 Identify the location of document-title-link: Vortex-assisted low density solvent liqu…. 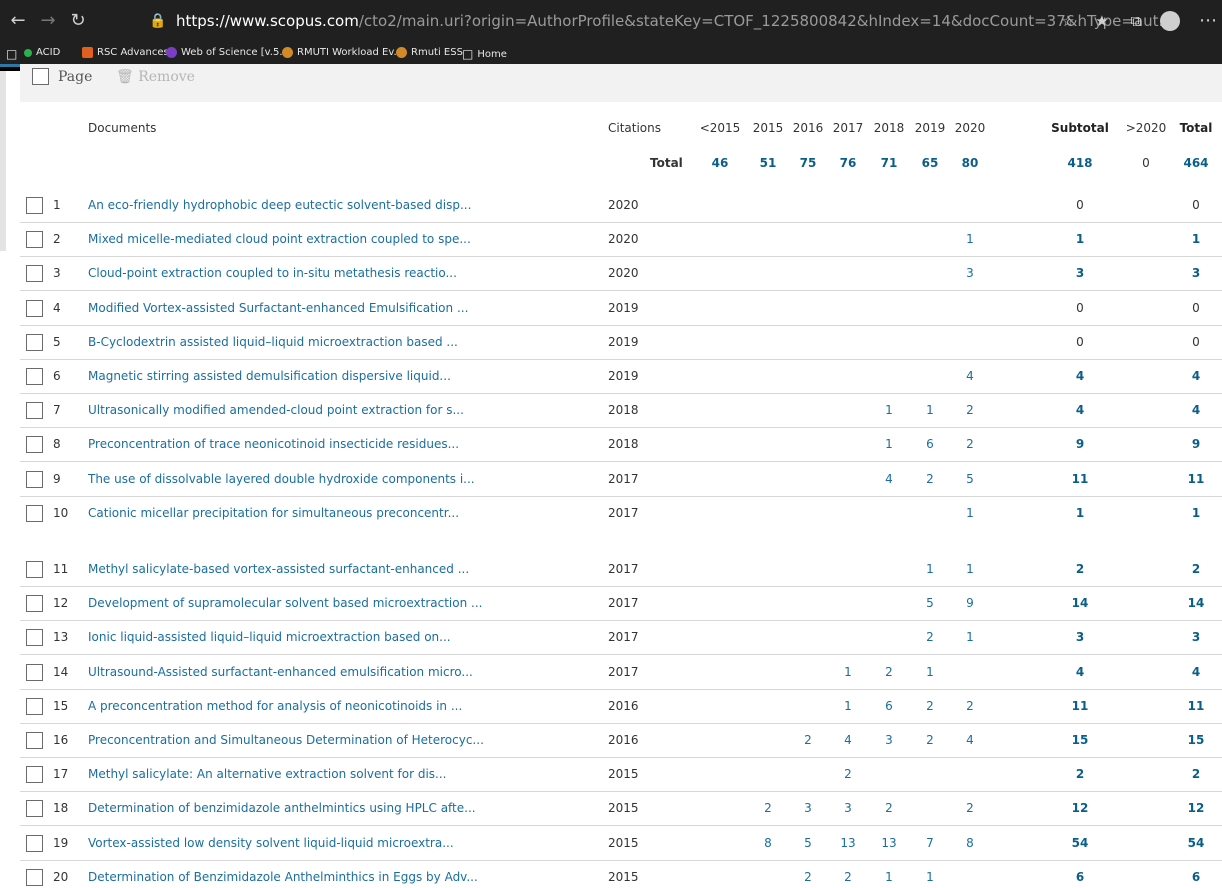
(271, 843).